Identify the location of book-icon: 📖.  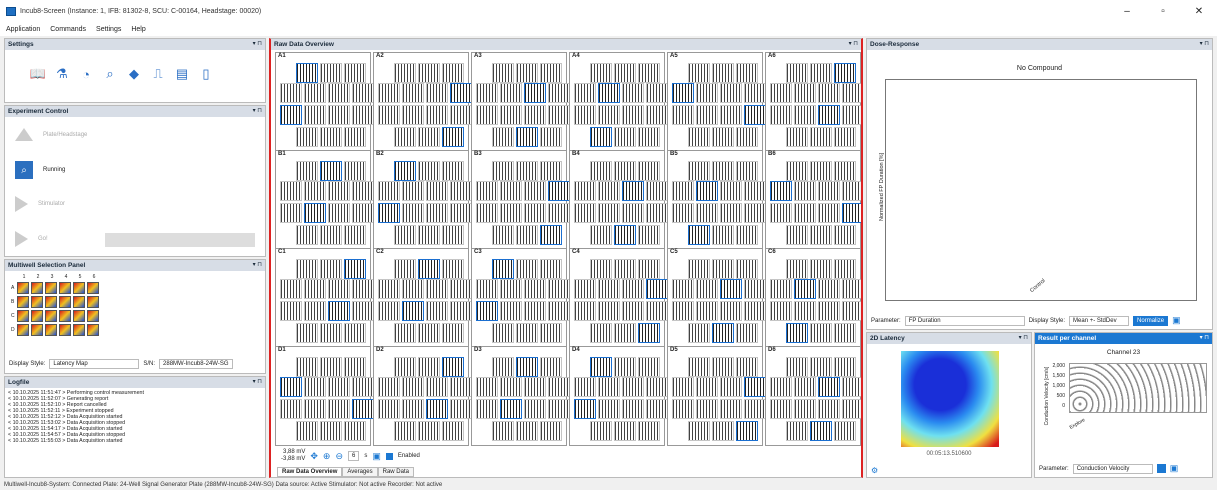
(38, 73).